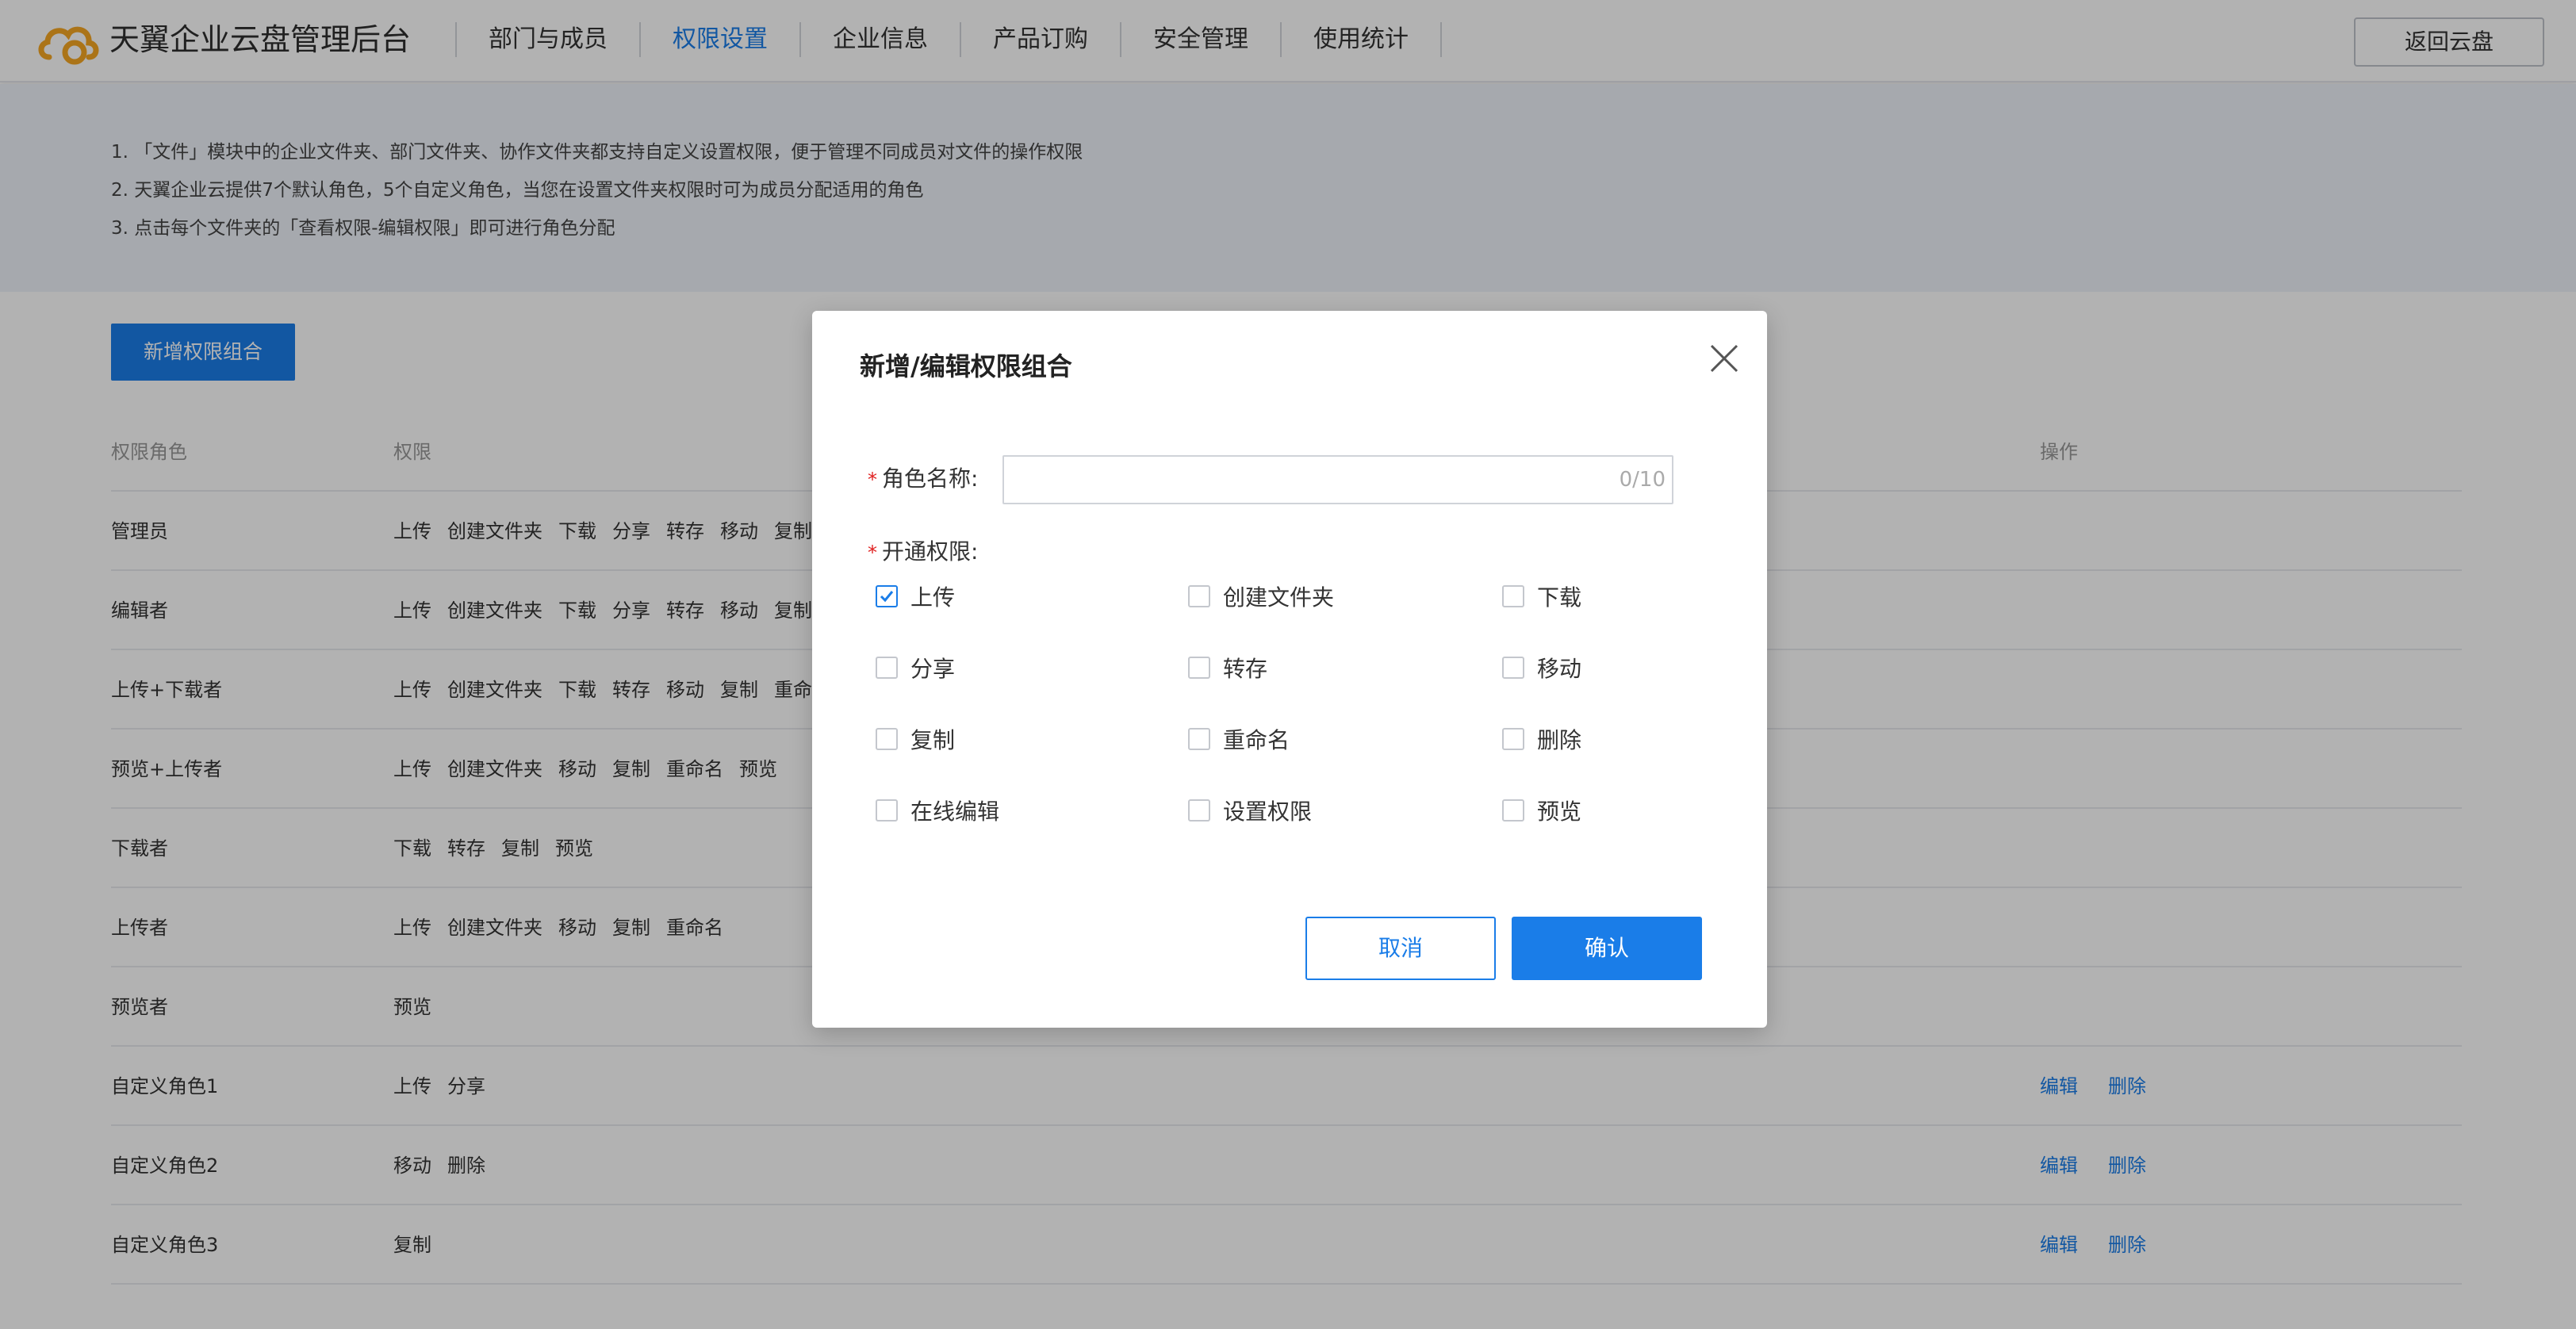 This screenshot has width=2576, height=1329. I want to click on permission-option: 设置权限, so click(1250, 810).